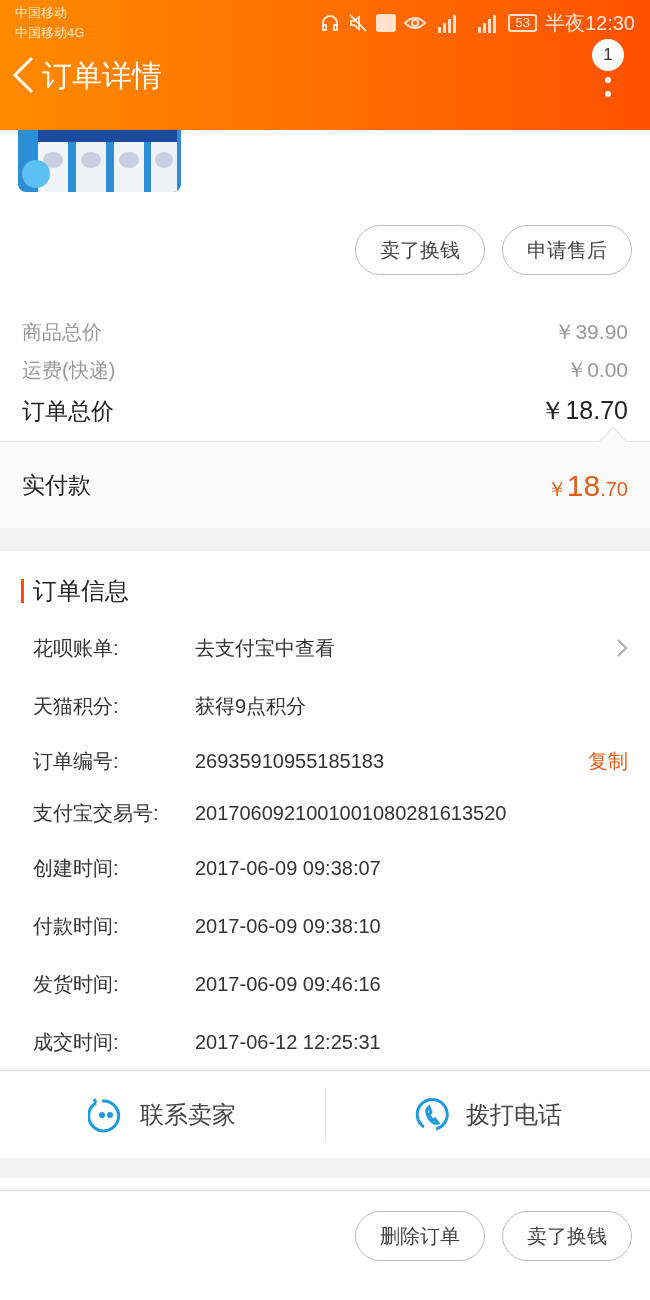  I want to click on info-value: 2017-06-09 09:38:07, so click(288, 868).